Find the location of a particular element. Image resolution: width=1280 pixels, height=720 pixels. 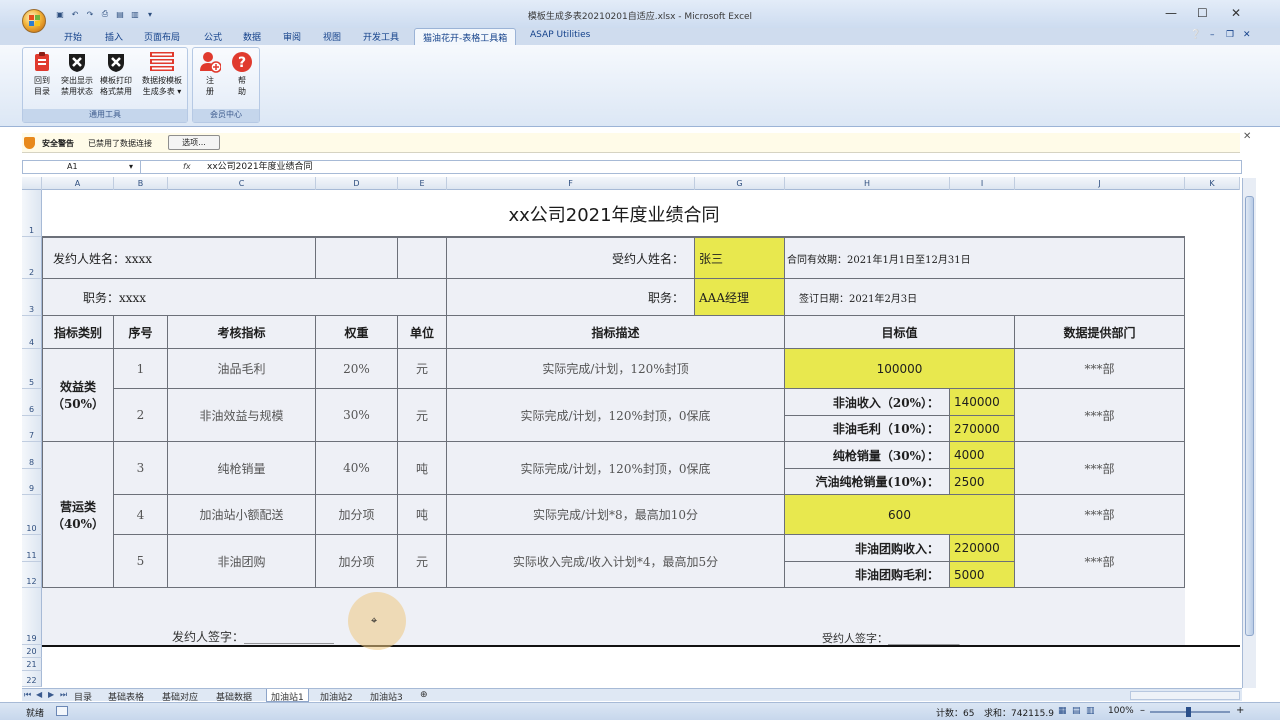

target-value-cell: 600 is located at coordinates (900, 515).